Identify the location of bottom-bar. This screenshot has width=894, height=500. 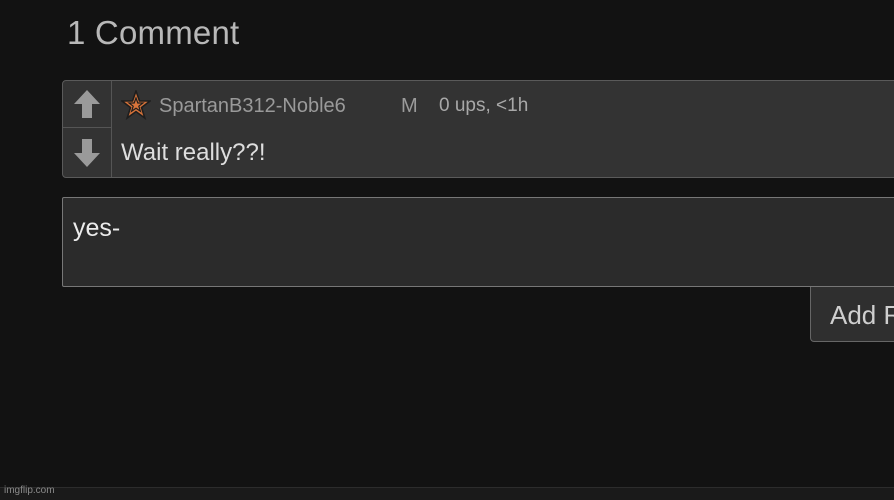
(447, 493).